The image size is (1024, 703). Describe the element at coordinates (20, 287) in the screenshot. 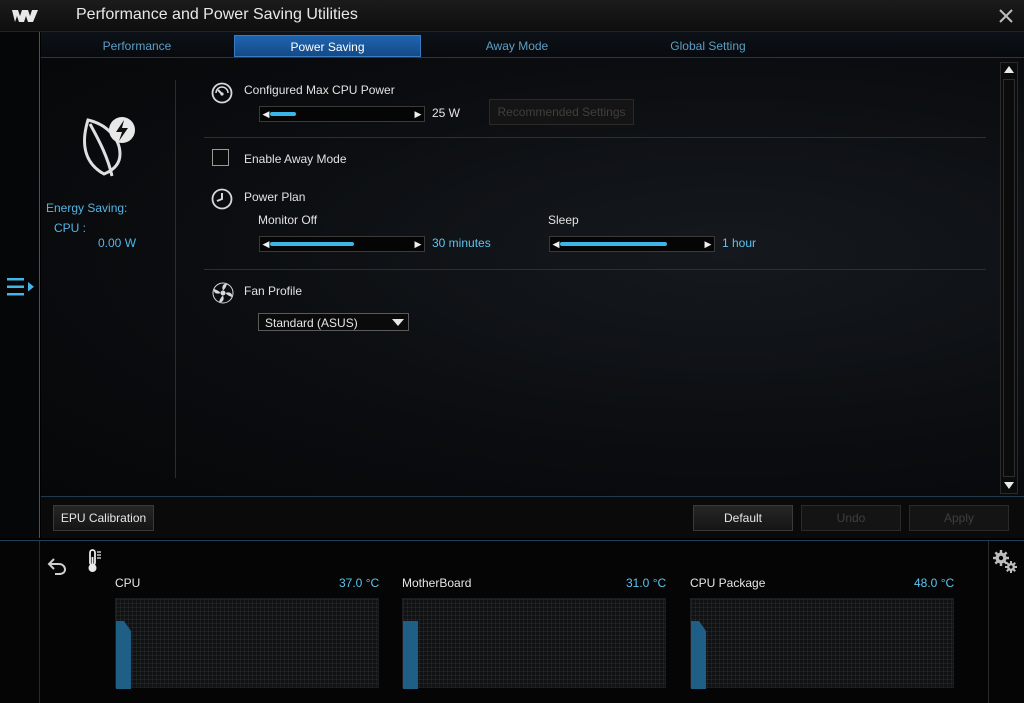

I see `menu-toggle-icon` at that location.